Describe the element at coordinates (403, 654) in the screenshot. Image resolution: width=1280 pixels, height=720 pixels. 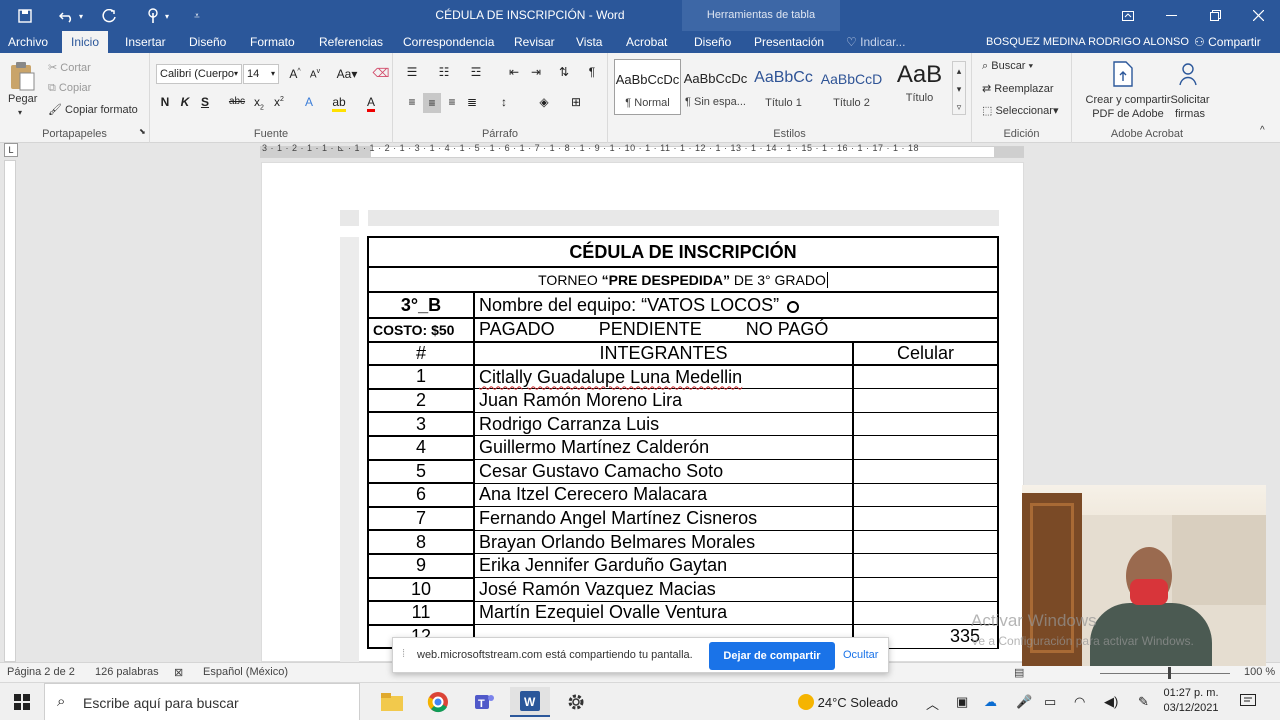
I see `drag-handle-icon: ⁞` at that location.